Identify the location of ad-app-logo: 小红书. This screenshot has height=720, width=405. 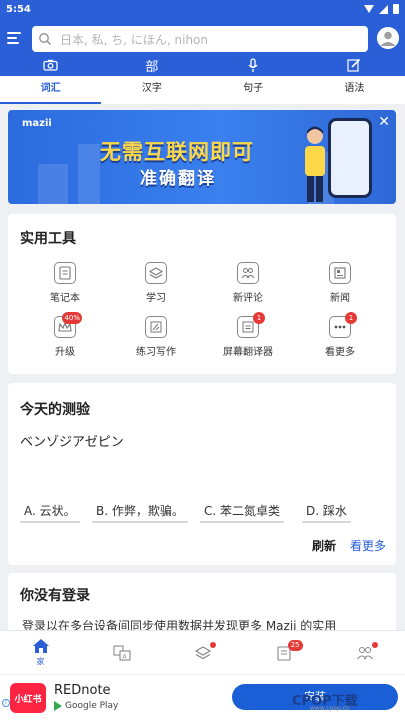
(28, 698).